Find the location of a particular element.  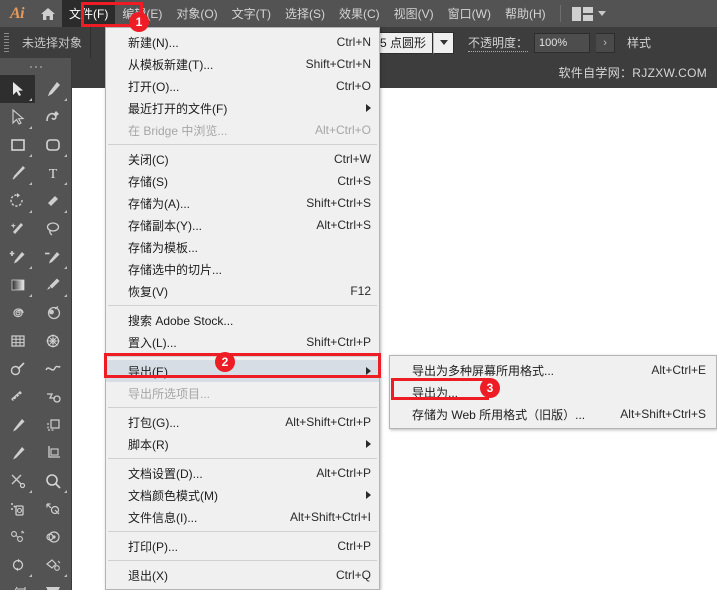

svg-text: T is located at coordinates (52, 174).